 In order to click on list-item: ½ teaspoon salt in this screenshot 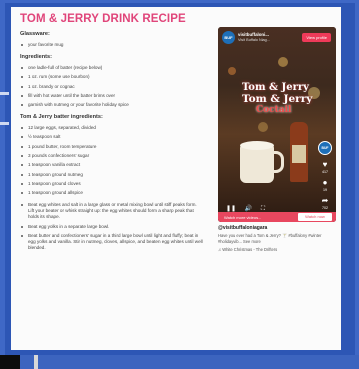, I will do `click(111, 137)`.